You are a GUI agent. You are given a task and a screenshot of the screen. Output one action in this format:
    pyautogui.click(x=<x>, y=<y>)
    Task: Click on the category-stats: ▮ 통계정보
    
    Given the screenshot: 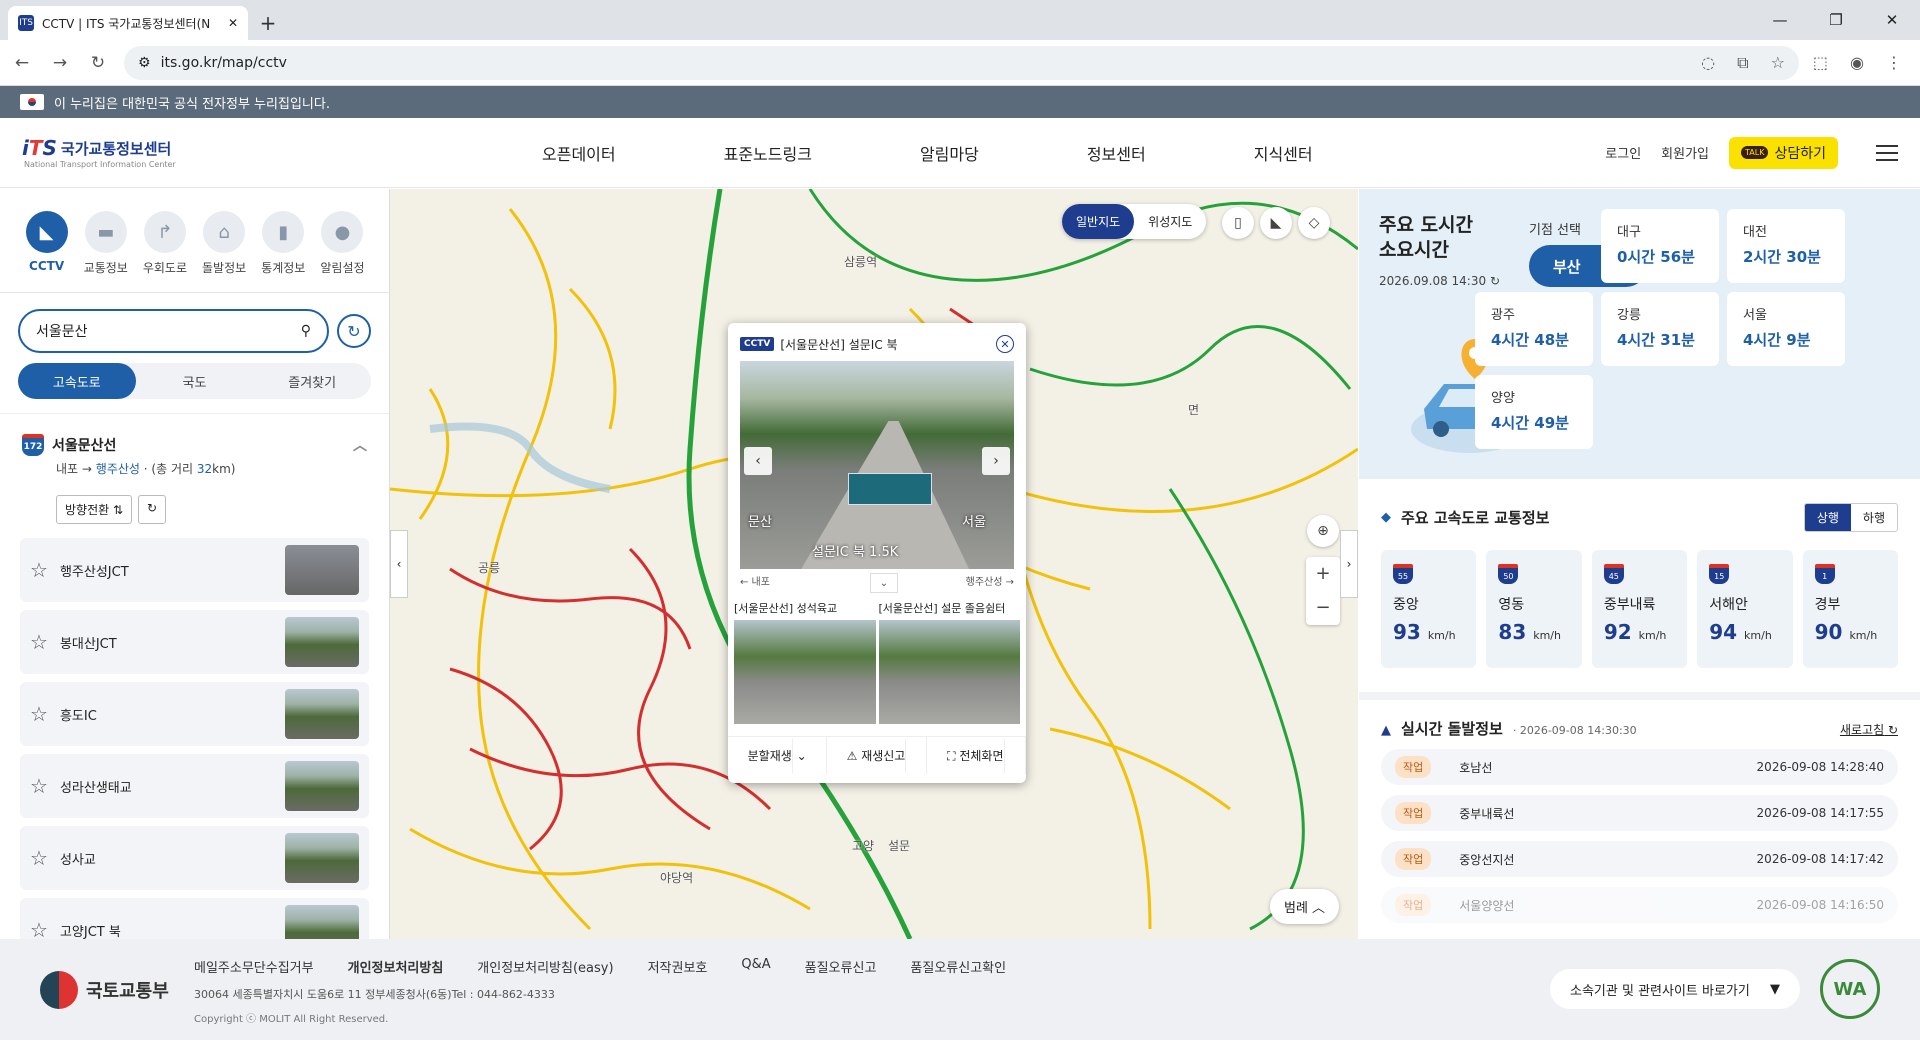 What is the action you would take?
    pyautogui.click(x=283, y=243)
    